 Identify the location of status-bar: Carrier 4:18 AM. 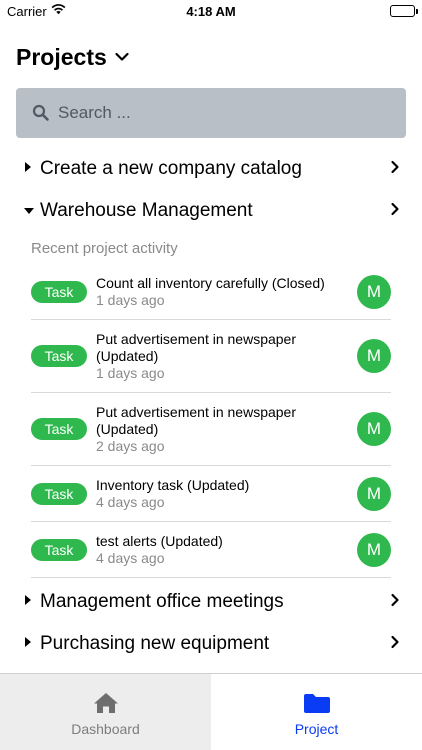
(211, 12).